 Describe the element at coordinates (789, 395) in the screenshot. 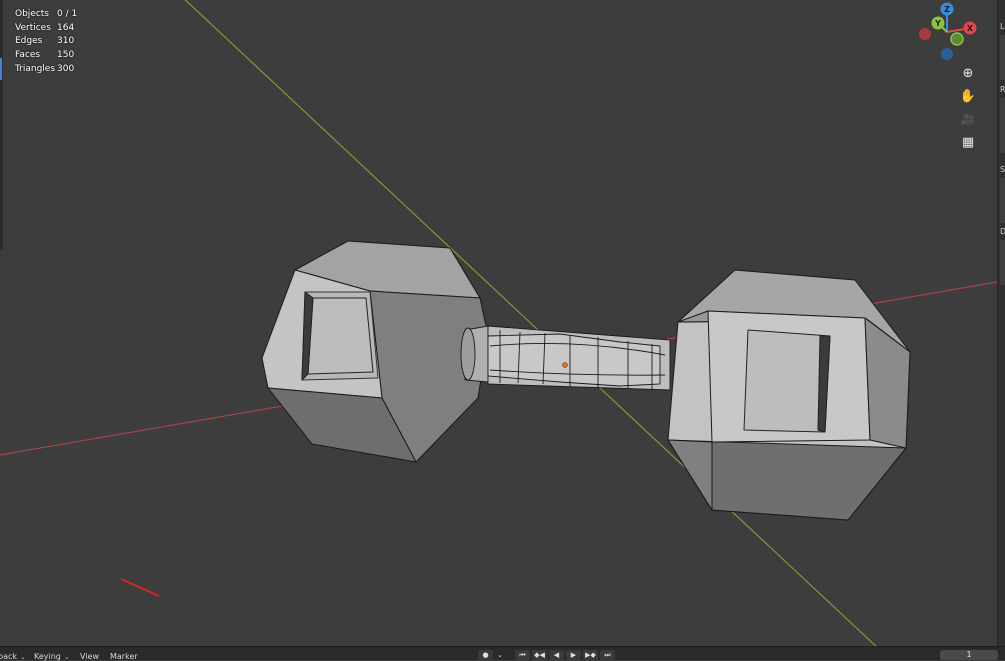

I see `dumbbell-right-head` at that location.